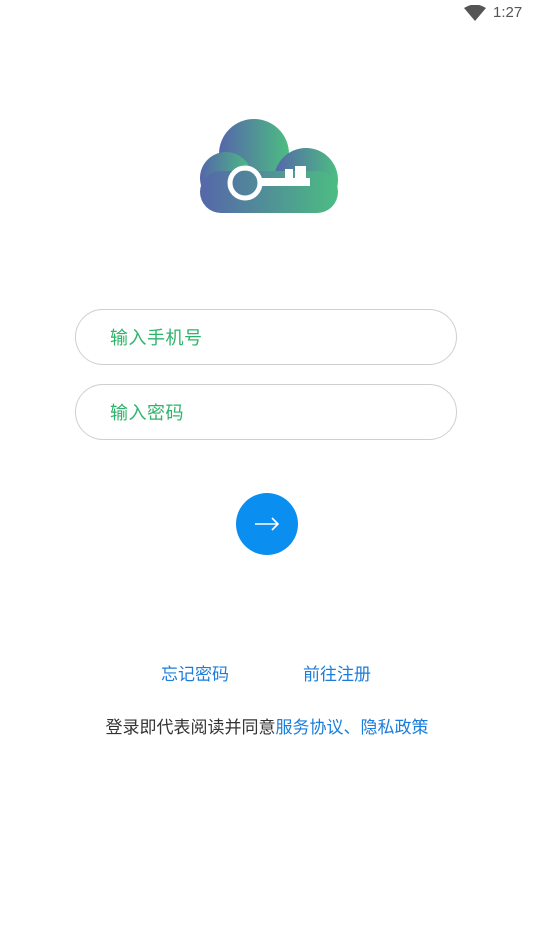 Image resolution: width=534 pixels, height=949 pixels. I want to click on phone-input: 输入手机号, so click(266, 337).